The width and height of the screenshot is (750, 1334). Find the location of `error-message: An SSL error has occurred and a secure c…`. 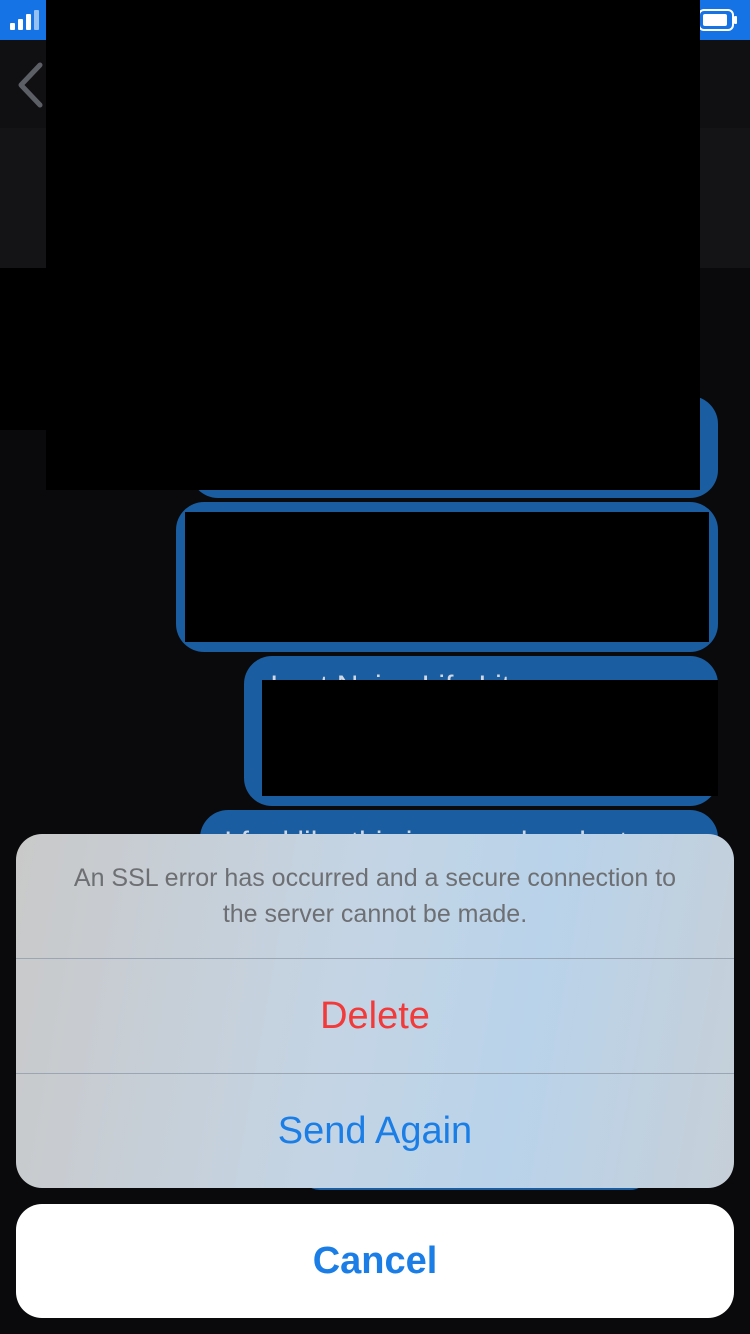

error-message: An SSL error has occurred and a secure c… is located at coordinates (375, 896).